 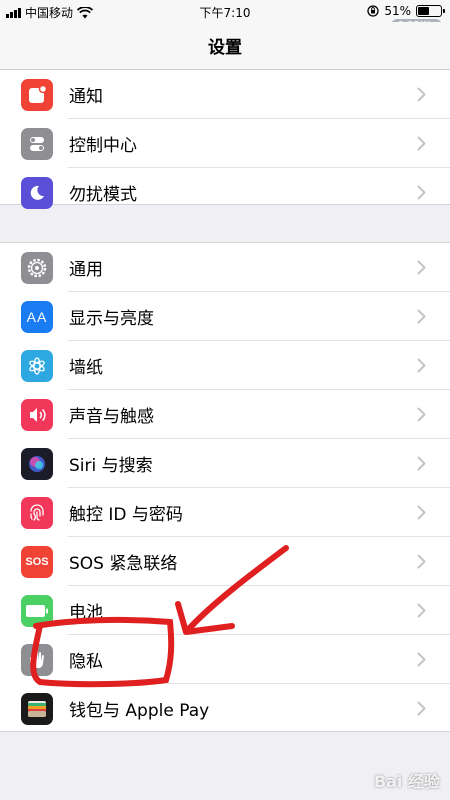 What do you see at coordinates (103, 146) in the screenshot?
I see `settings-row-label: 控制中心` at bounding box center [103, 146].